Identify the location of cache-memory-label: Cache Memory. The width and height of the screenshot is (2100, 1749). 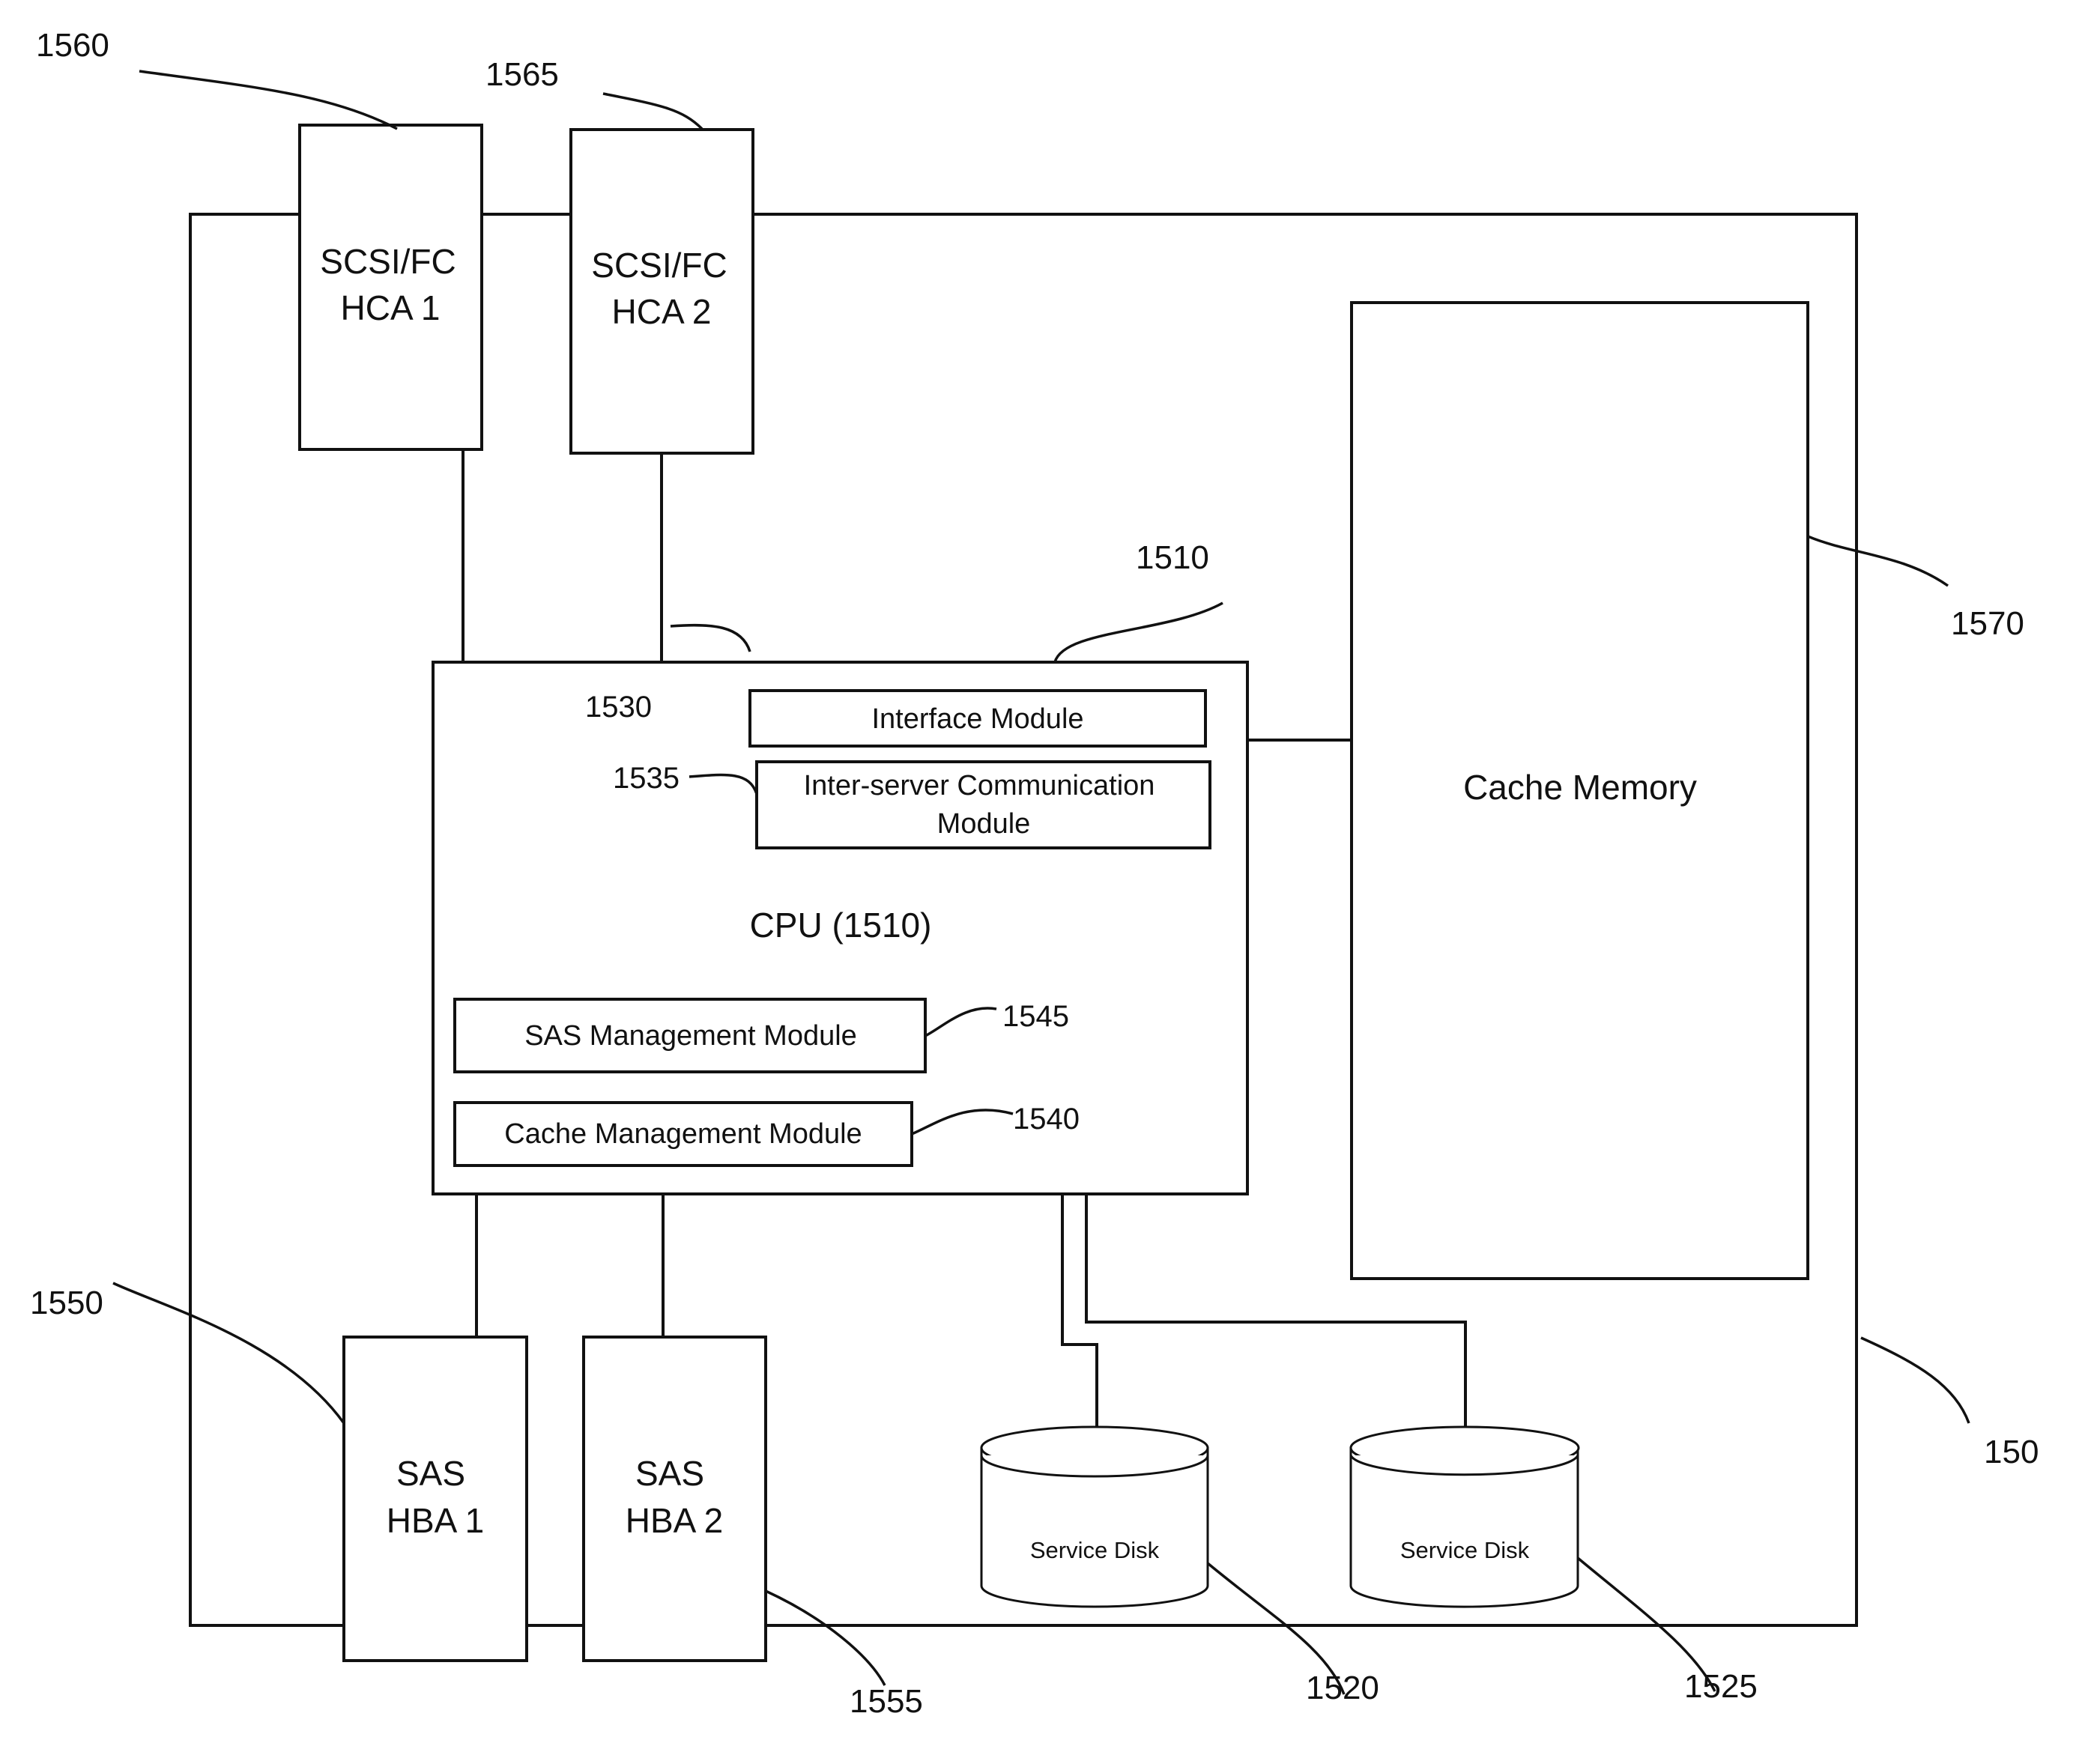
(1580, 787).